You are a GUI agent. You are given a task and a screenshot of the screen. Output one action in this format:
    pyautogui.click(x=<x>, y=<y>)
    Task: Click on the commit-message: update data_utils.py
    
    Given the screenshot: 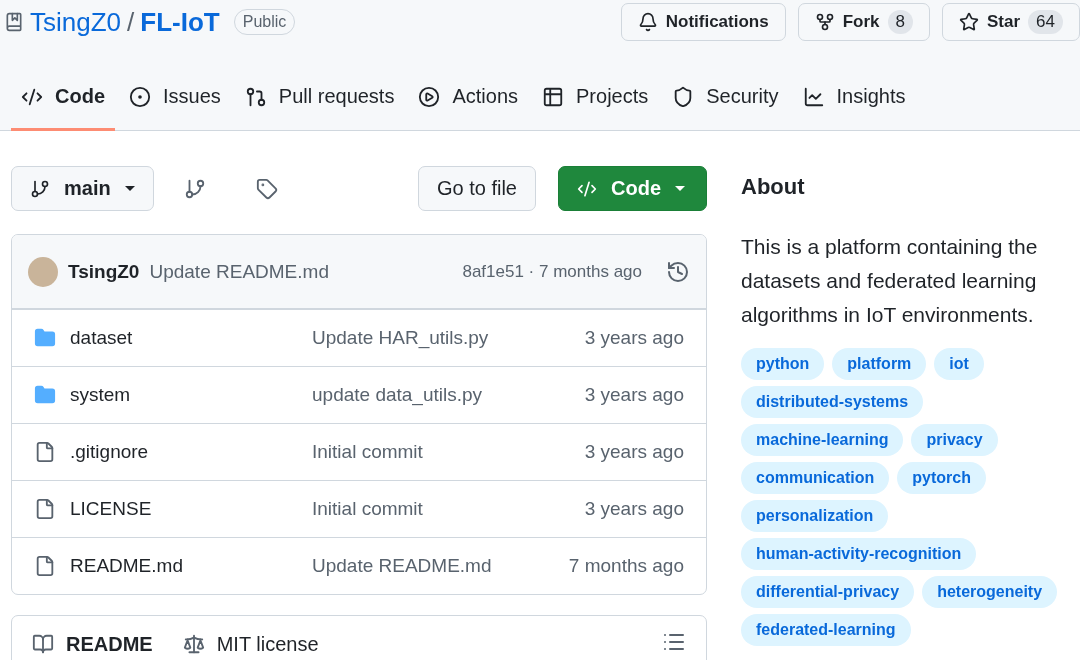 What is the action you would take?
    pyautogui.click(x=448, y=395)
    